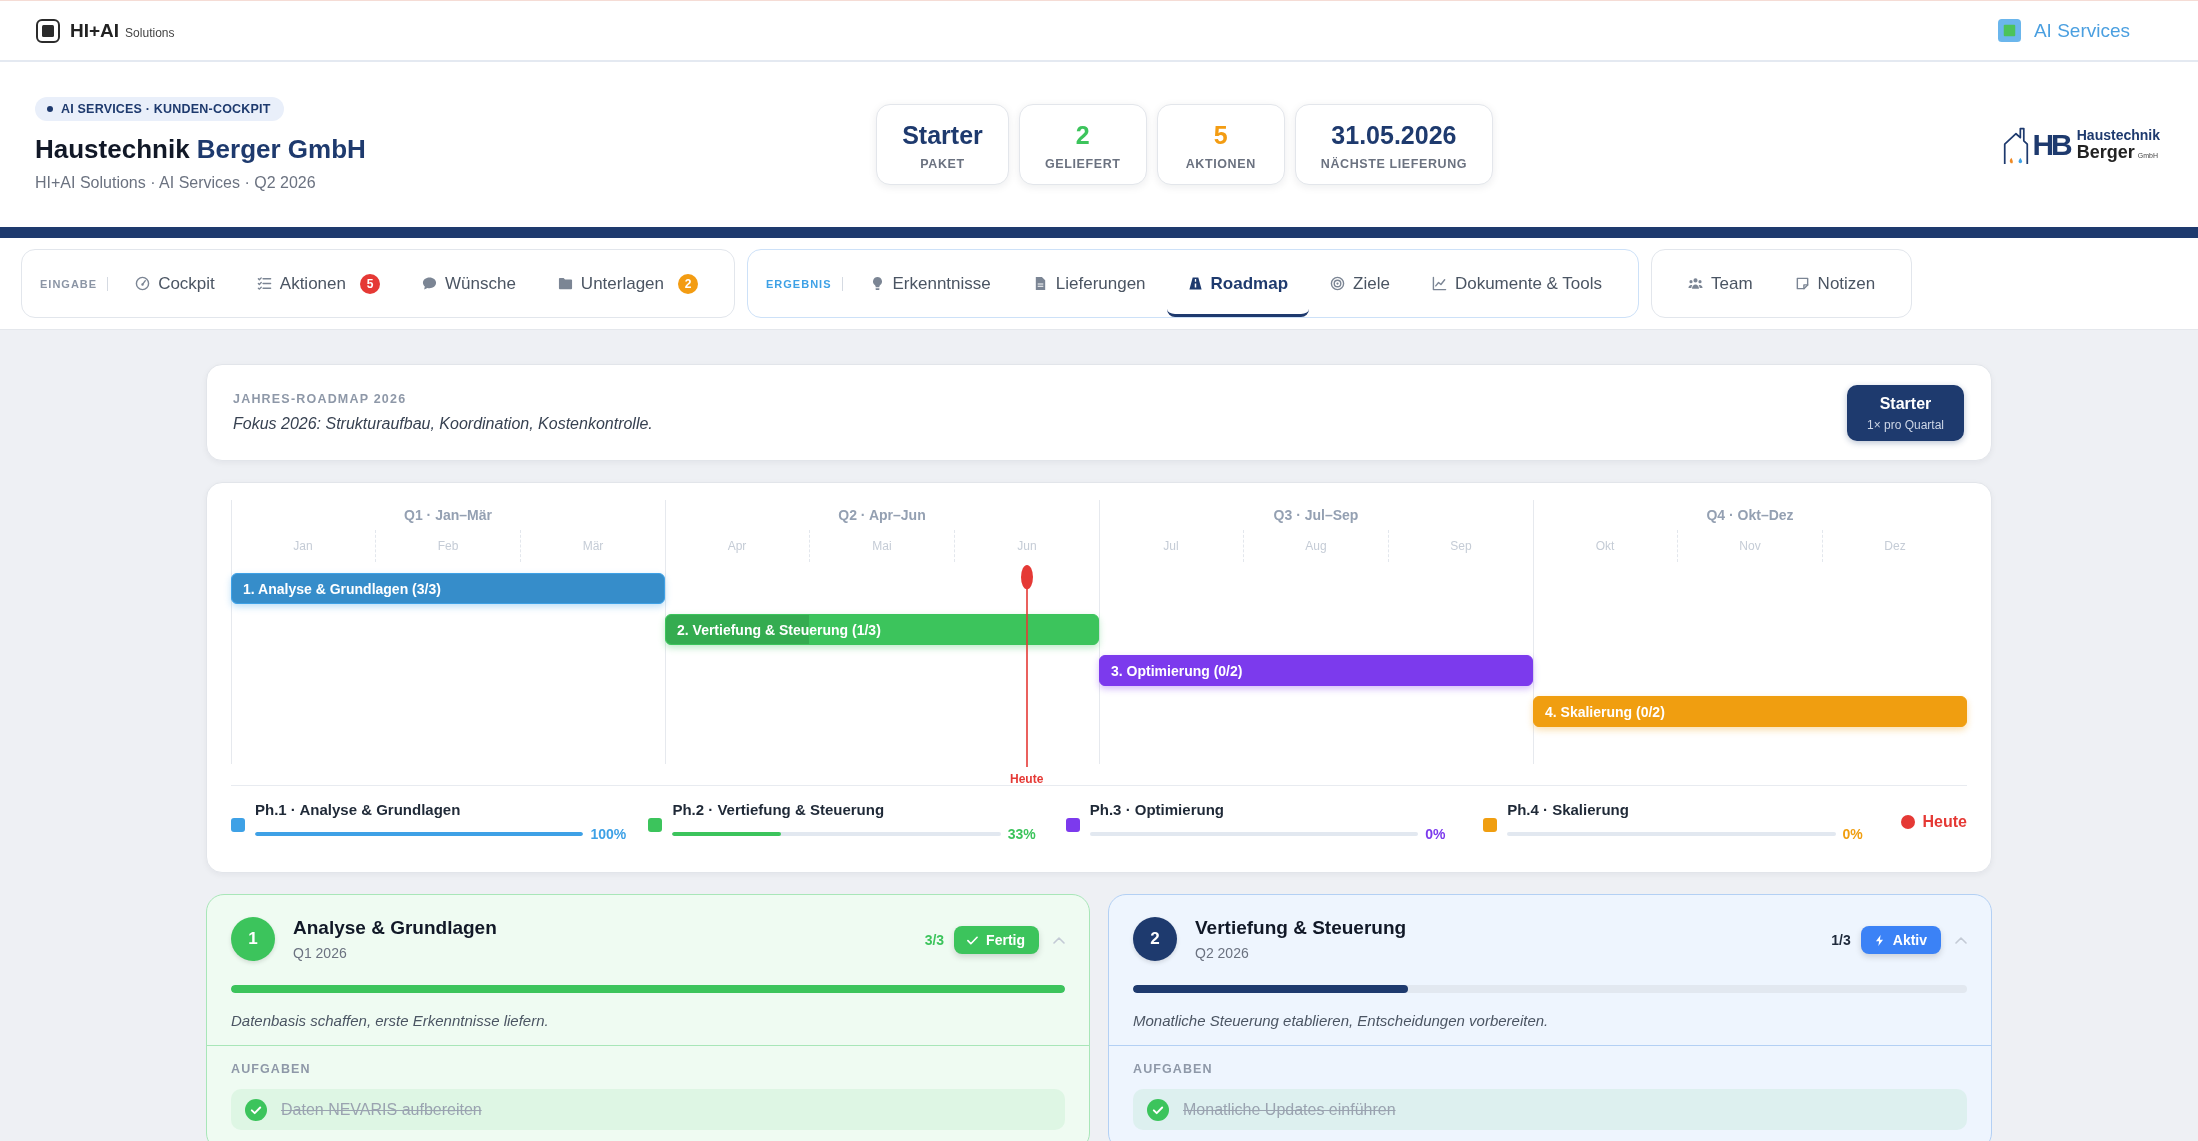 Image resolution: width=2198 pixels, height=1141 pixels. I want to click on month-label: Jun, so click(1027, 546).